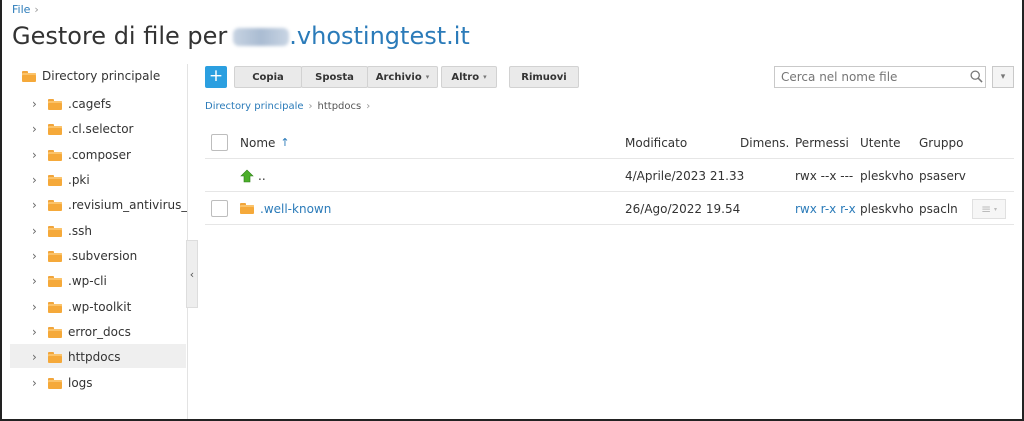 The height and width of the screenshot is (421, 1024). I want to click on archive-dropdown-button: Archivio ▾, so click(402, 77).